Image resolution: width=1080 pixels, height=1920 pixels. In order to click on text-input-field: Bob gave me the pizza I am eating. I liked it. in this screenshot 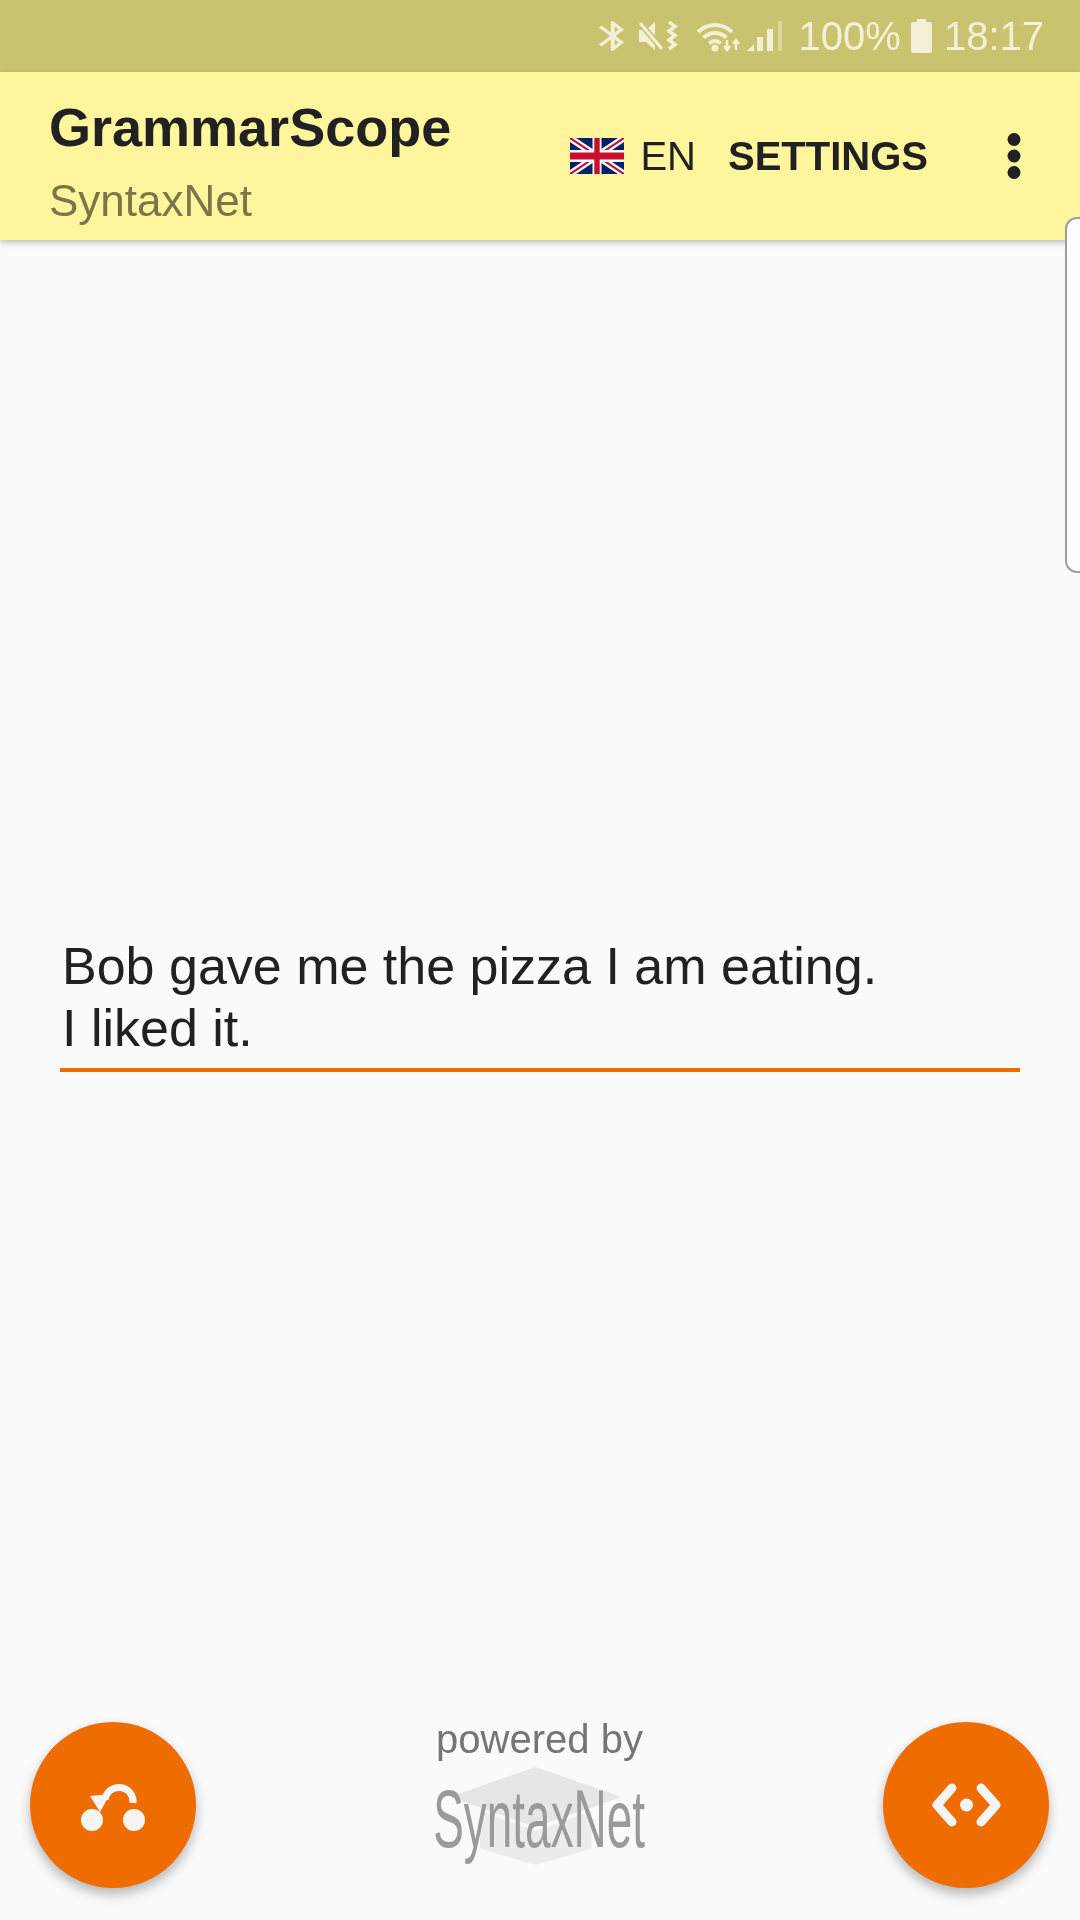, I will do `click(540, 1003)`.